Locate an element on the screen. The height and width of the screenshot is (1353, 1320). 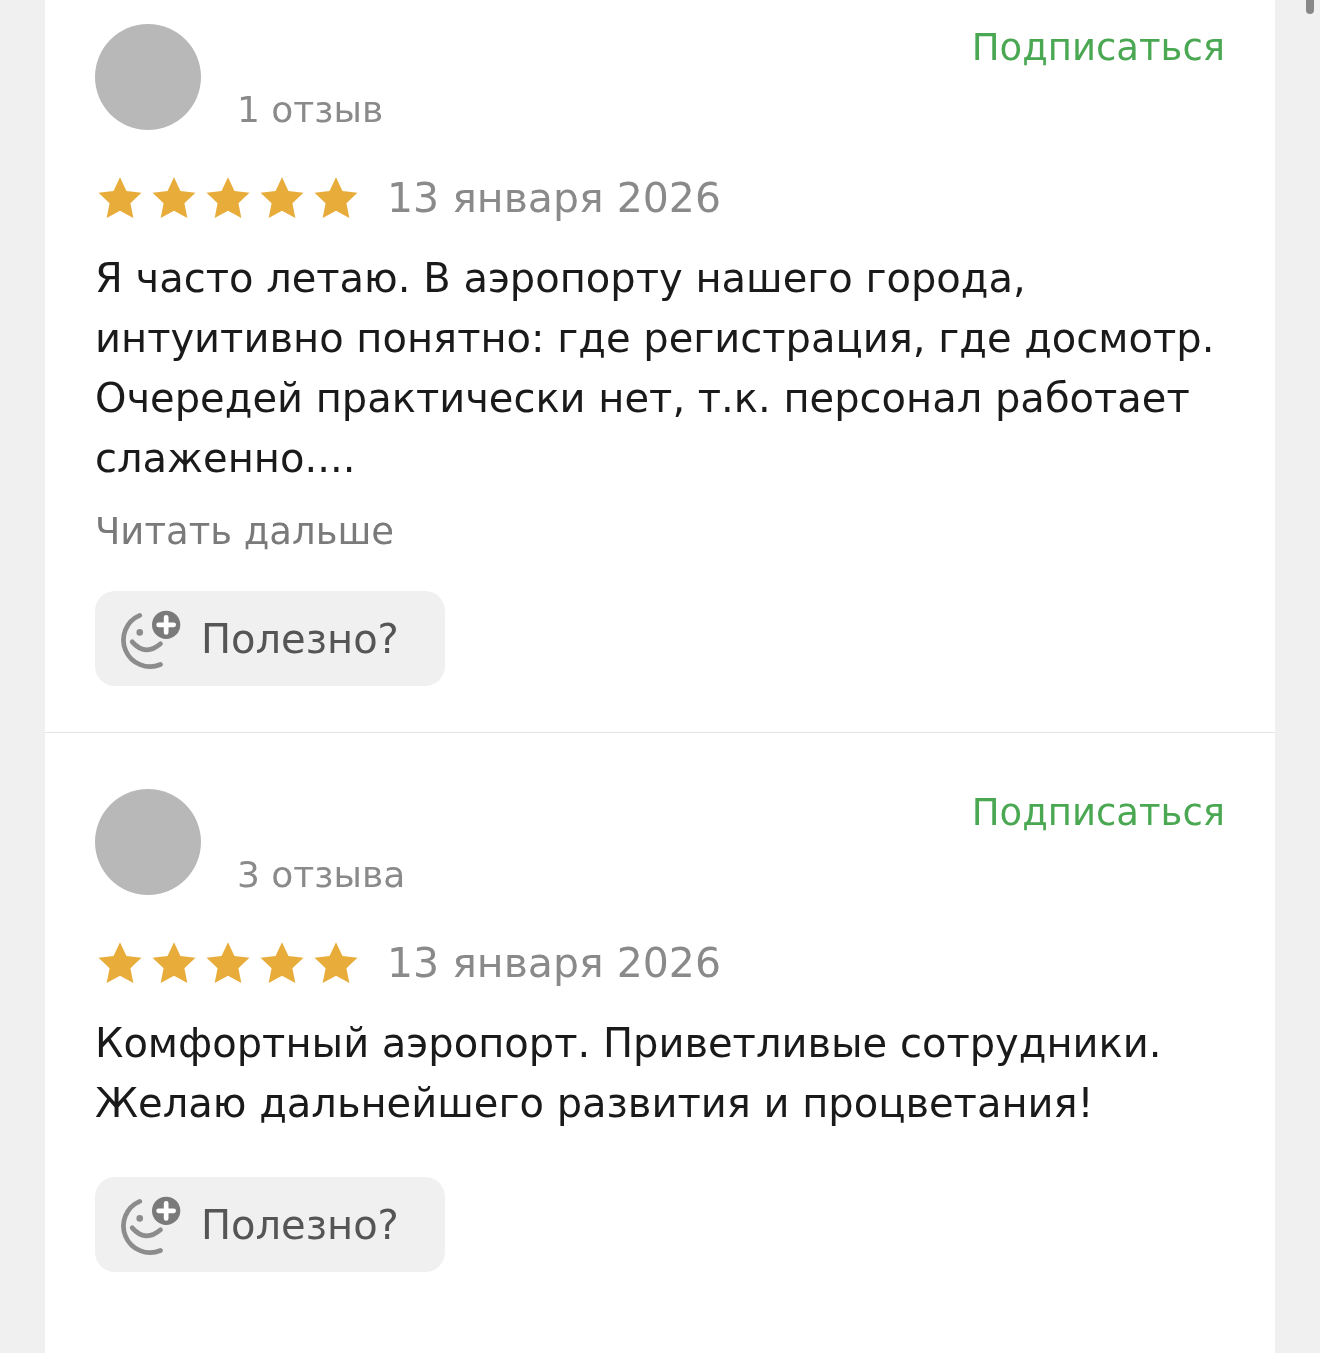
review-count: 1 отзыв is located at coordinates (311, 109).